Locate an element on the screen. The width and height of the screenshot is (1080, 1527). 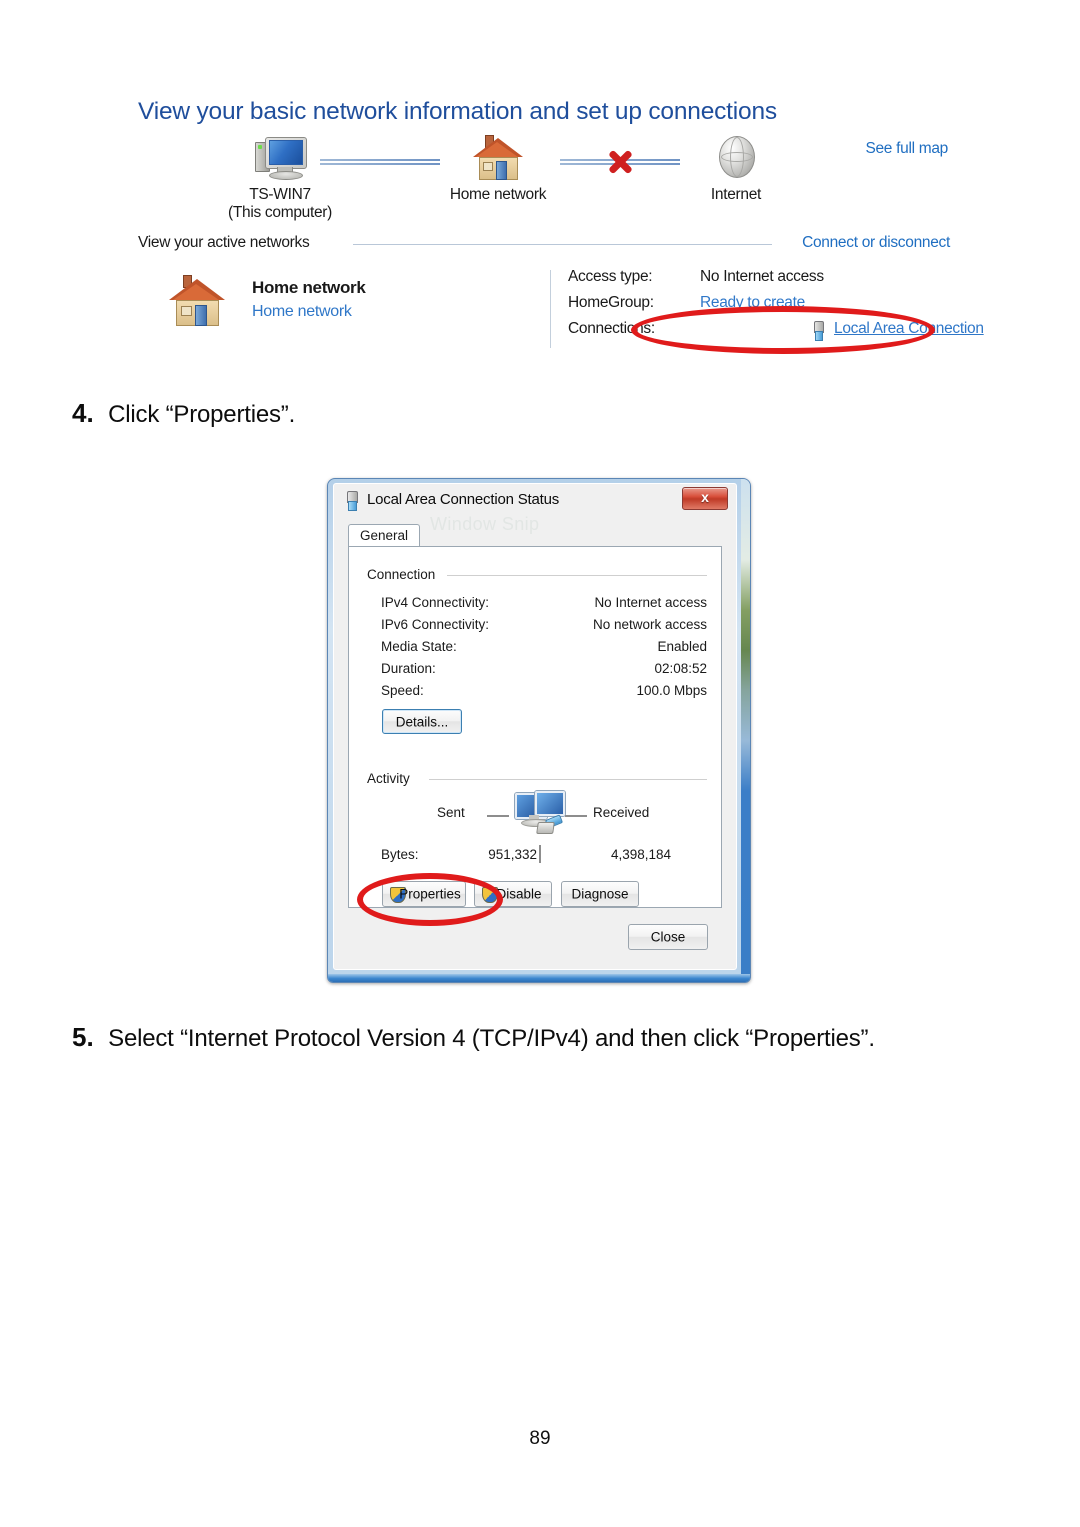
map-node-internet: Internet is located at coordinates (736, 169).